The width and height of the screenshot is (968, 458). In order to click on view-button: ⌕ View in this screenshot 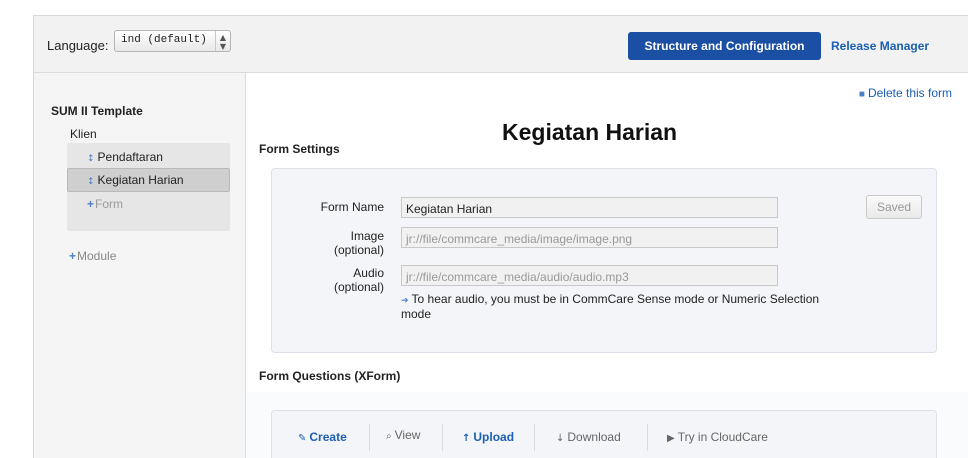, I will do `click(403, 435)`.